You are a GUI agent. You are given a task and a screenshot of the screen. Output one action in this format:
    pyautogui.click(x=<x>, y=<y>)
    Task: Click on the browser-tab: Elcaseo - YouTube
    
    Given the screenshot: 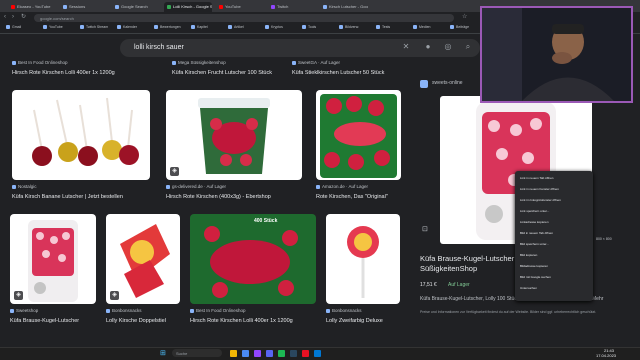 What is the action you would take?
    pyautogui.click(x=32, y=7)
    